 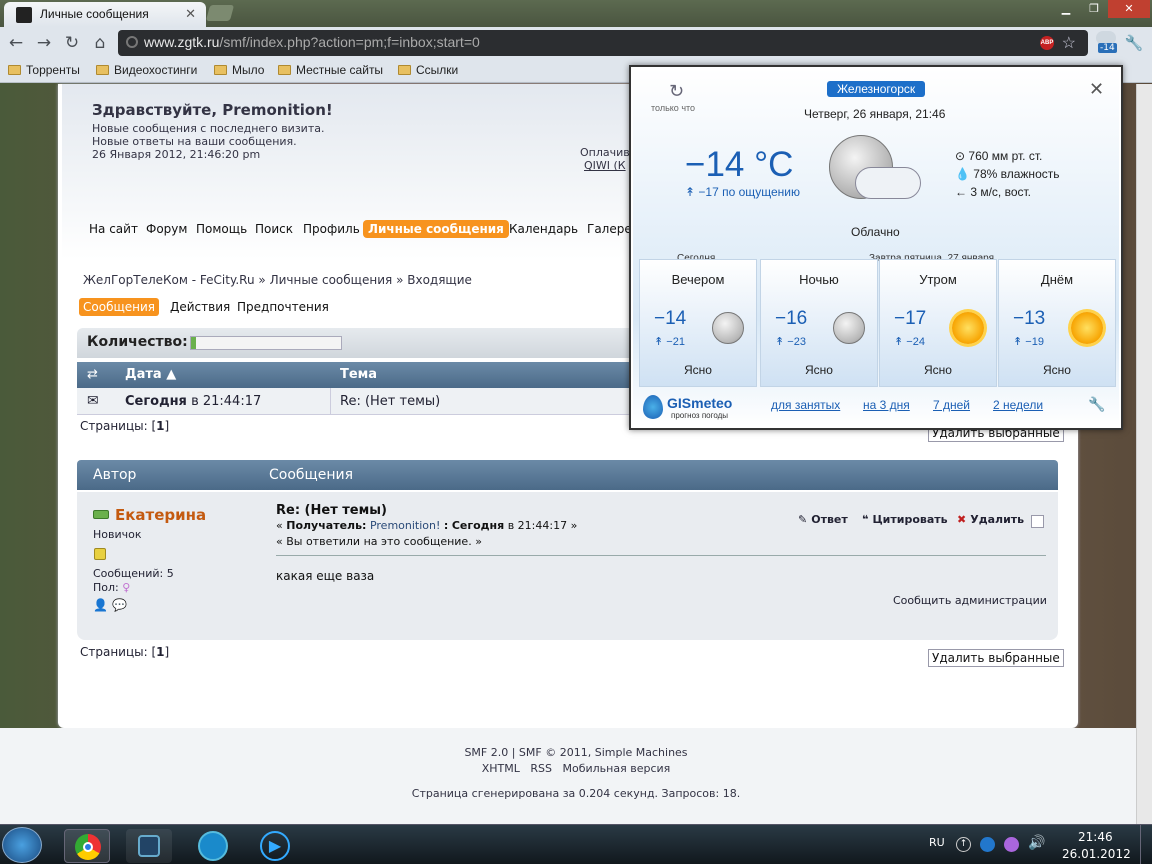 What do you see at coordinates (119, 605) in the screenshot?
I see `send-pm-icon: 💬` at bounding box center [119, 605].